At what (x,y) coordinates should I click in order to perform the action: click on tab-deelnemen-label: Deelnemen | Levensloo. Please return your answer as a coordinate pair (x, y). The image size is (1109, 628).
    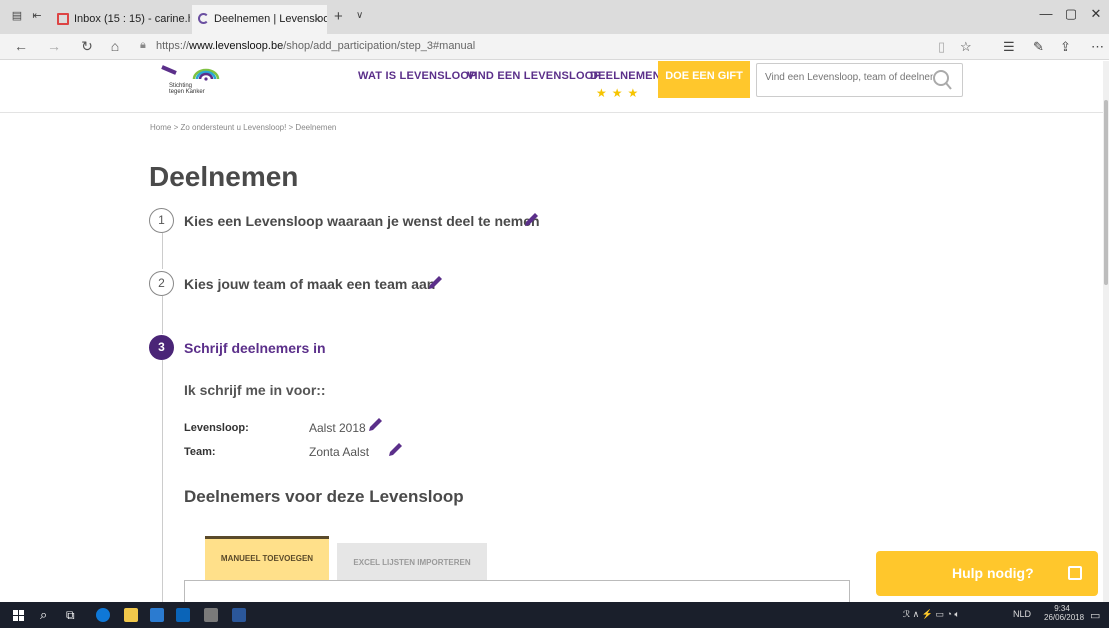
    Looking at the image, I should click on (270, 19).